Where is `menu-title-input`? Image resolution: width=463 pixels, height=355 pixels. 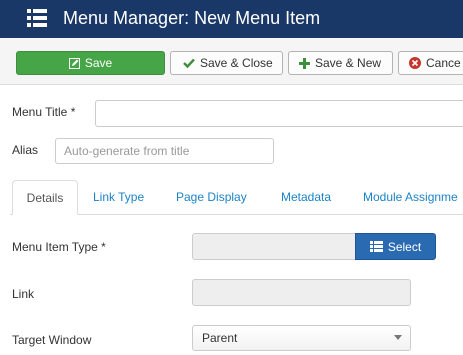 menu-title-input is located at coordinates (279, 113).